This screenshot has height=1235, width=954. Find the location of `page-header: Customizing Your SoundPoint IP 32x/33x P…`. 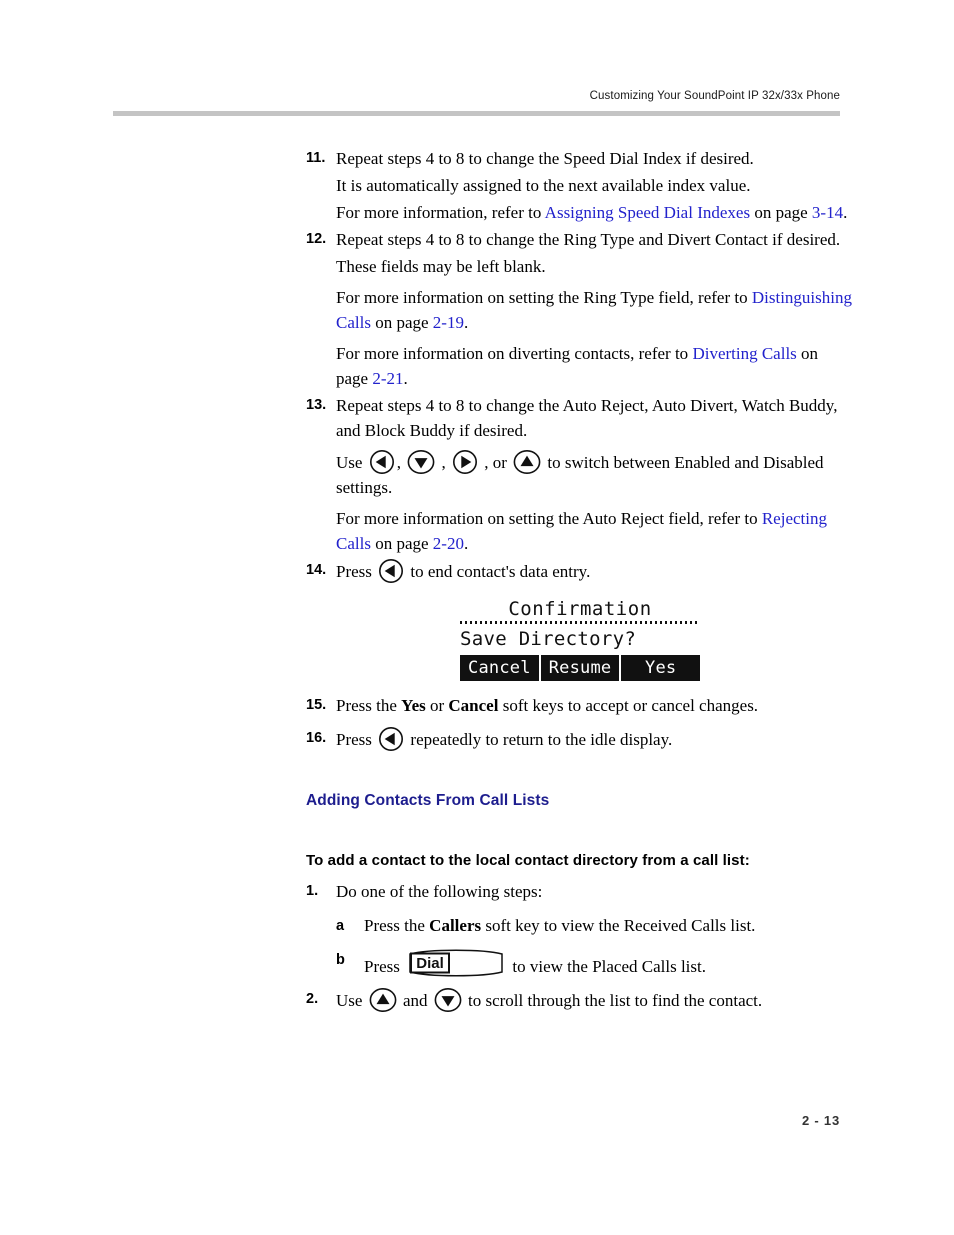

page-header: Customizing Your SoundPoint IP 32x/33x P… is located at coordinates (476, 102).